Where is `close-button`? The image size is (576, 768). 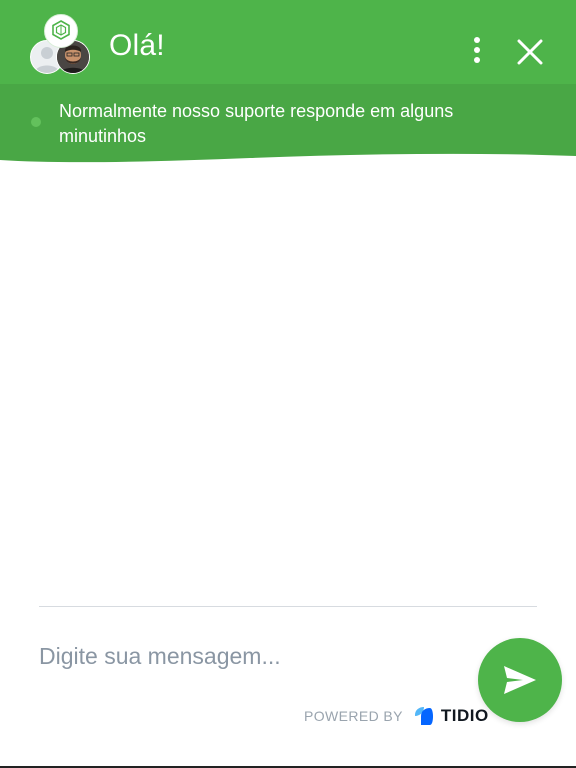 close-button is located at coordinates (530, 52).